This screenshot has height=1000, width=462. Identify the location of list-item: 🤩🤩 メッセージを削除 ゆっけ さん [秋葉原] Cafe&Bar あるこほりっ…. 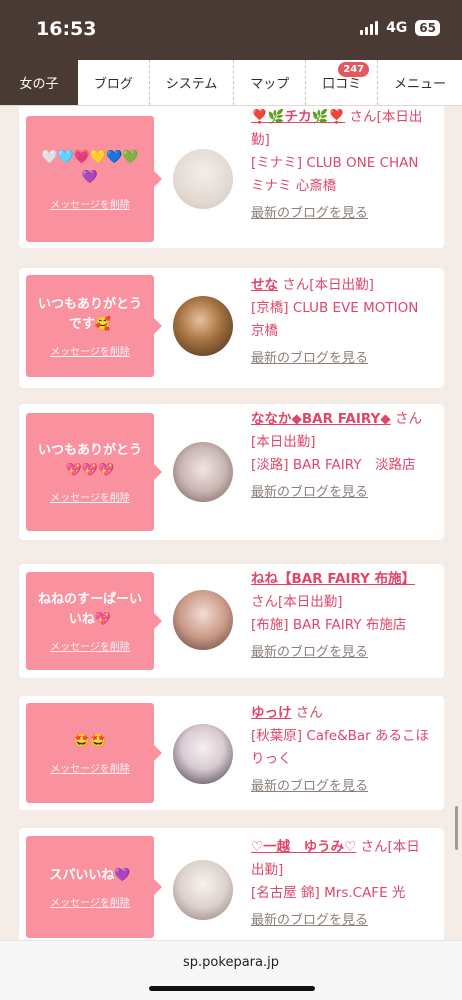
(231, 753).